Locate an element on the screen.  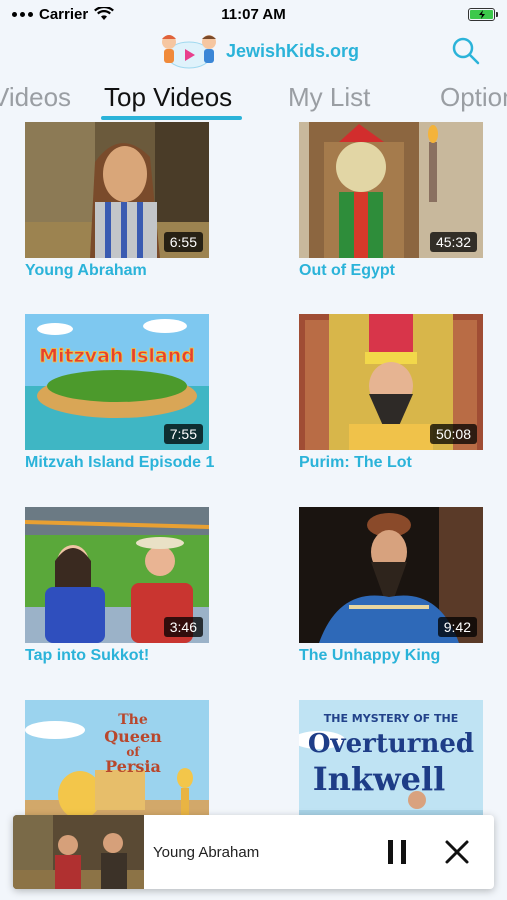
video-duration: 6:55 is located at coordinates (183, 242).